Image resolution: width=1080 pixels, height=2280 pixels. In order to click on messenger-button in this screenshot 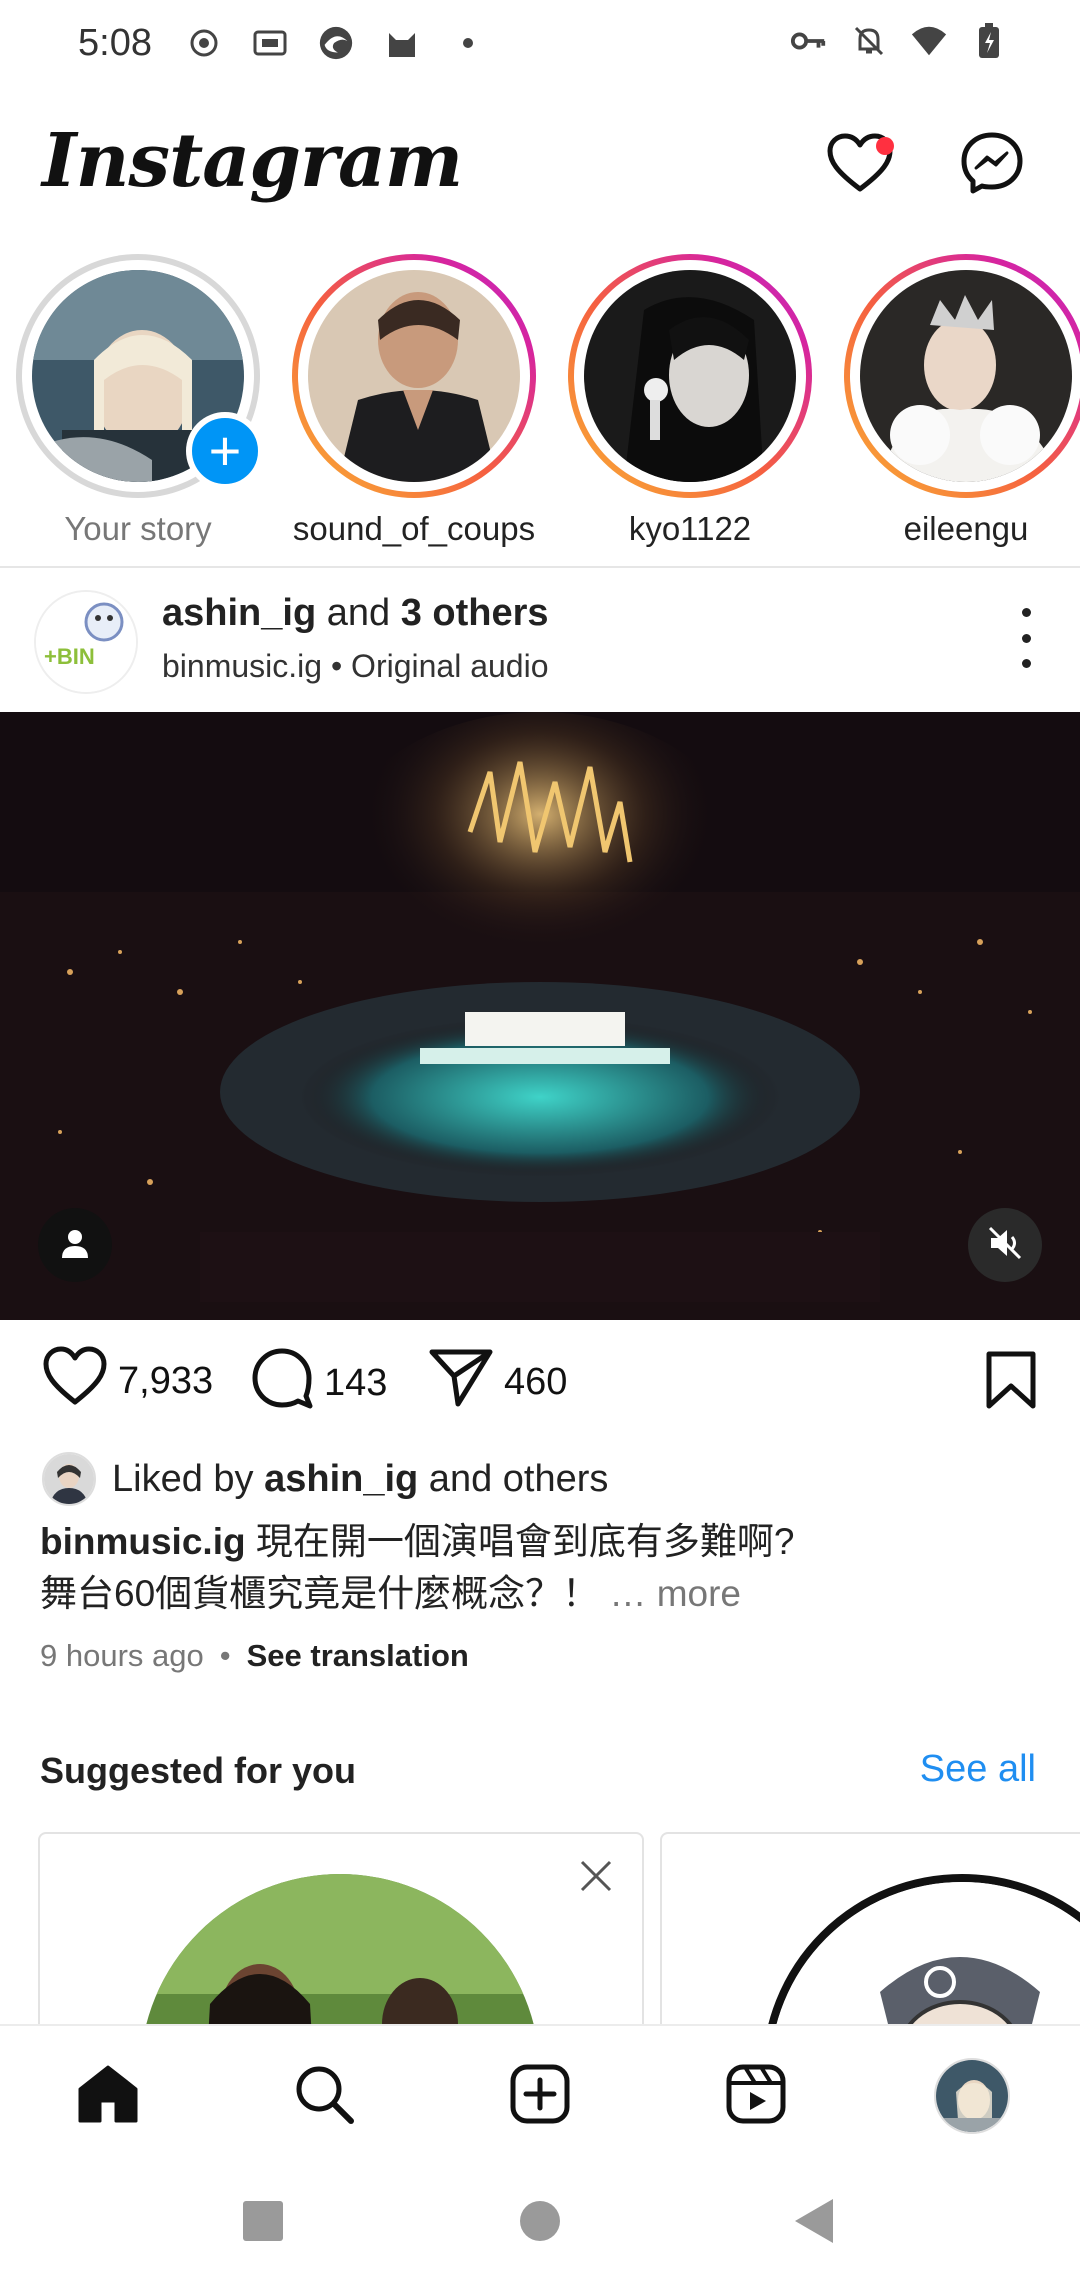, I will do `click(992, 165)`.